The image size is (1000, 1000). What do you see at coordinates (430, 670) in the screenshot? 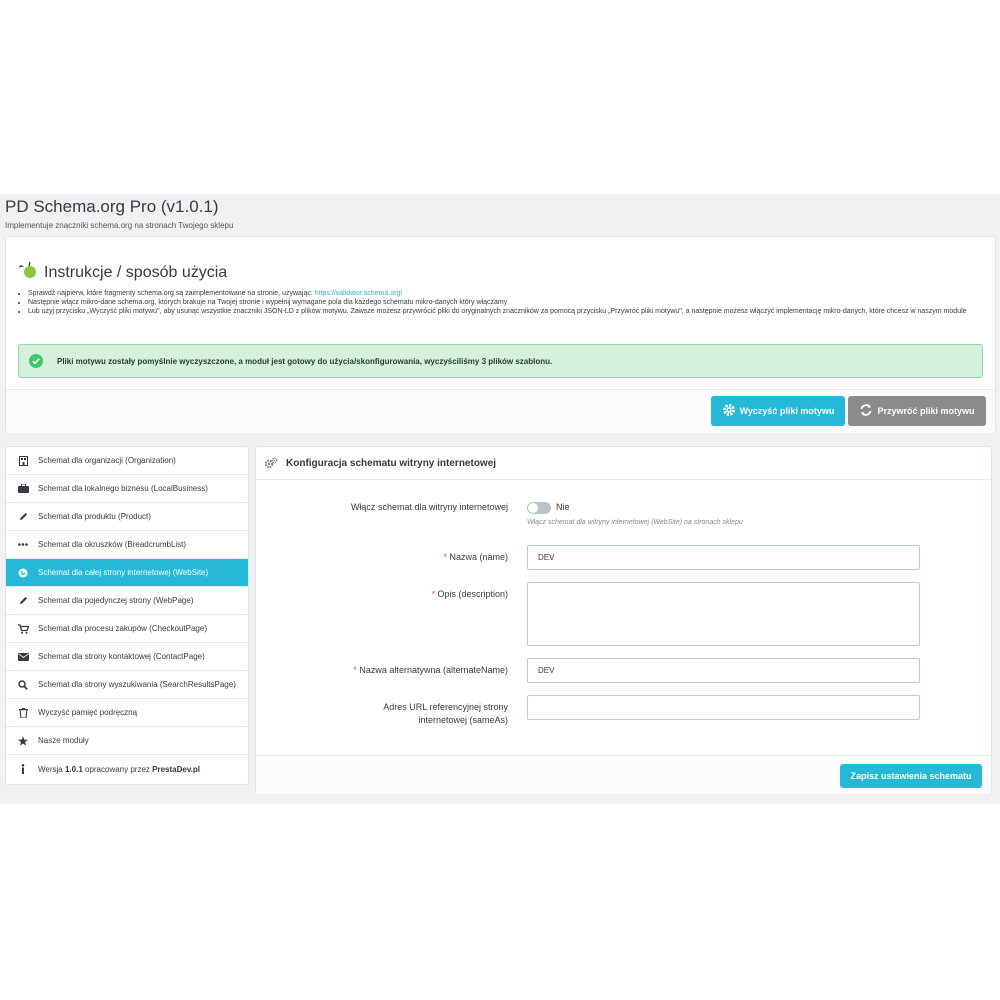
I see `alternate-name-label: * Nazwa alternatywna (alternateName)` at bounding box center [430, 670].